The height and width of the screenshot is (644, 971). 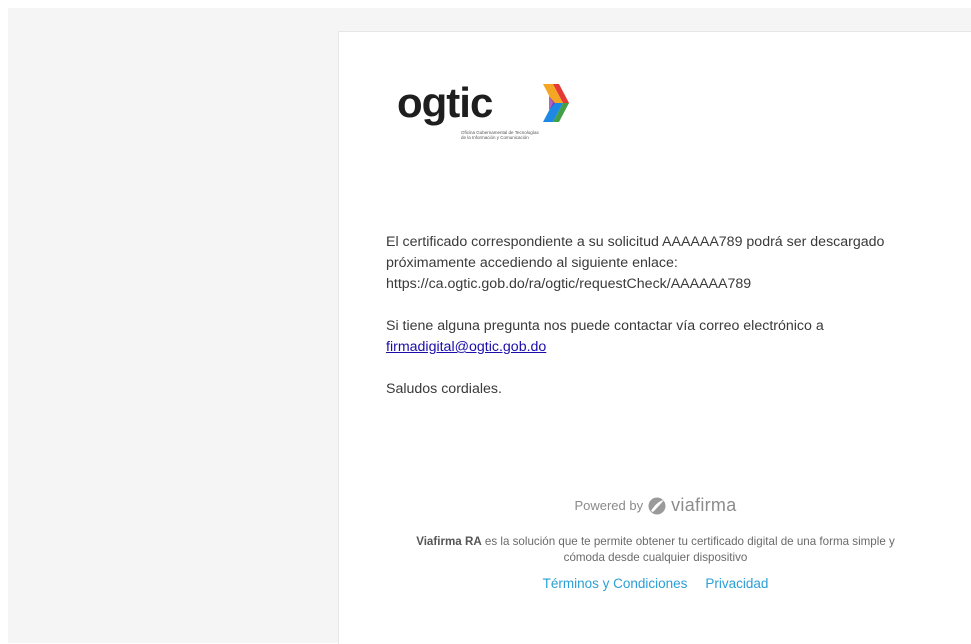 I want to click on footer-links: Términos y Condiciones Privacidad, so click(x=655, y=583).